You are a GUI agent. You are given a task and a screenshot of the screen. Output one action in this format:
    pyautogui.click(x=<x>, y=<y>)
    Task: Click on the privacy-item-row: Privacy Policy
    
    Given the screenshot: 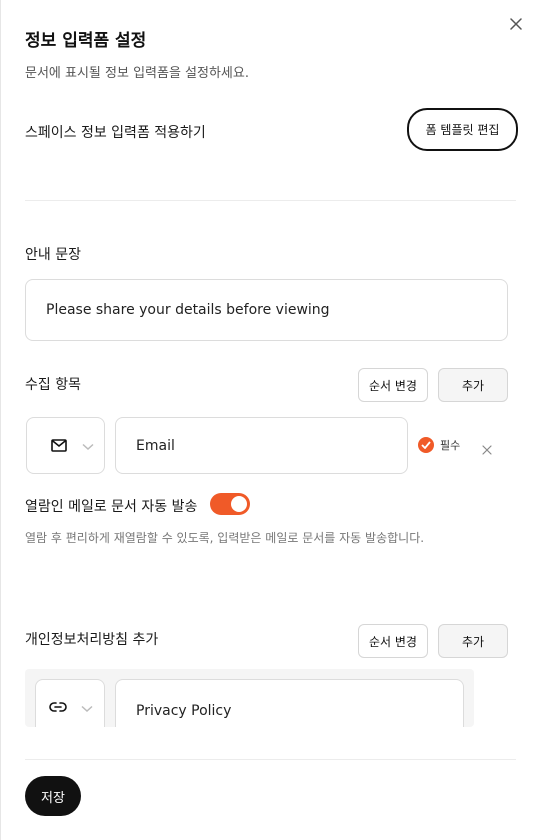 What is the action you would take?
    pyautogui.click(x=249, y=698)
    